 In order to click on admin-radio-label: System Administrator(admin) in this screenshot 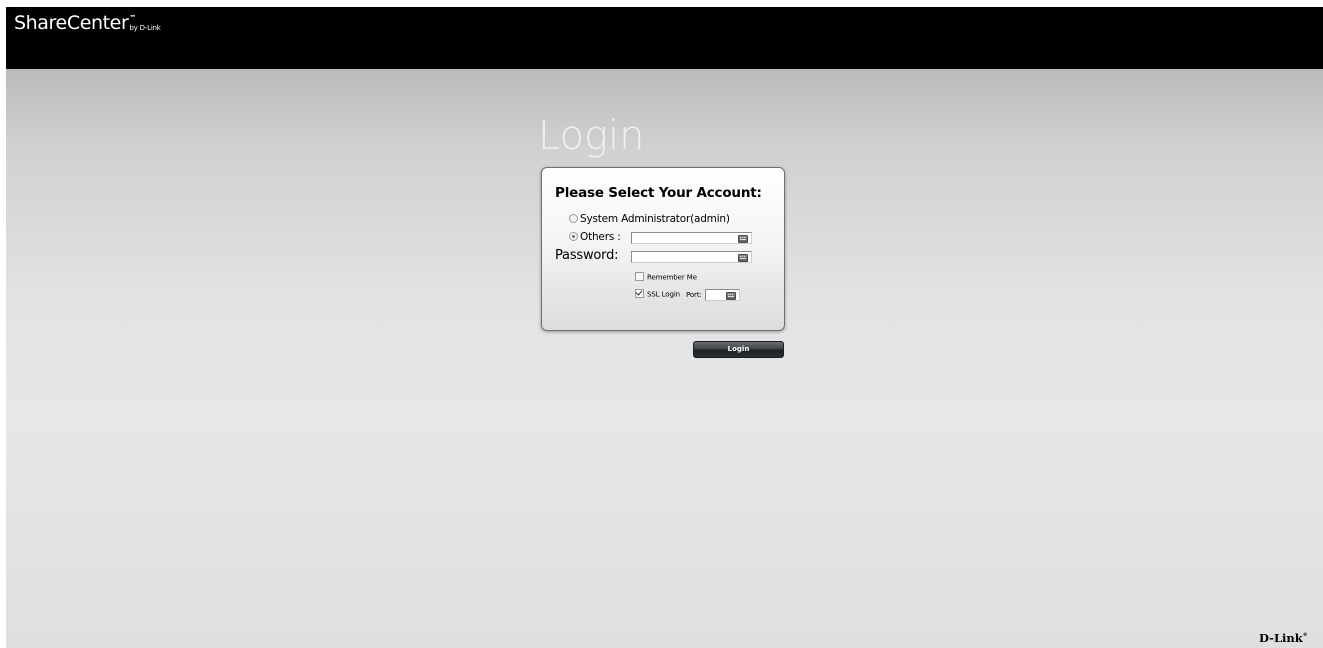, I will do `click(655, 219)`.